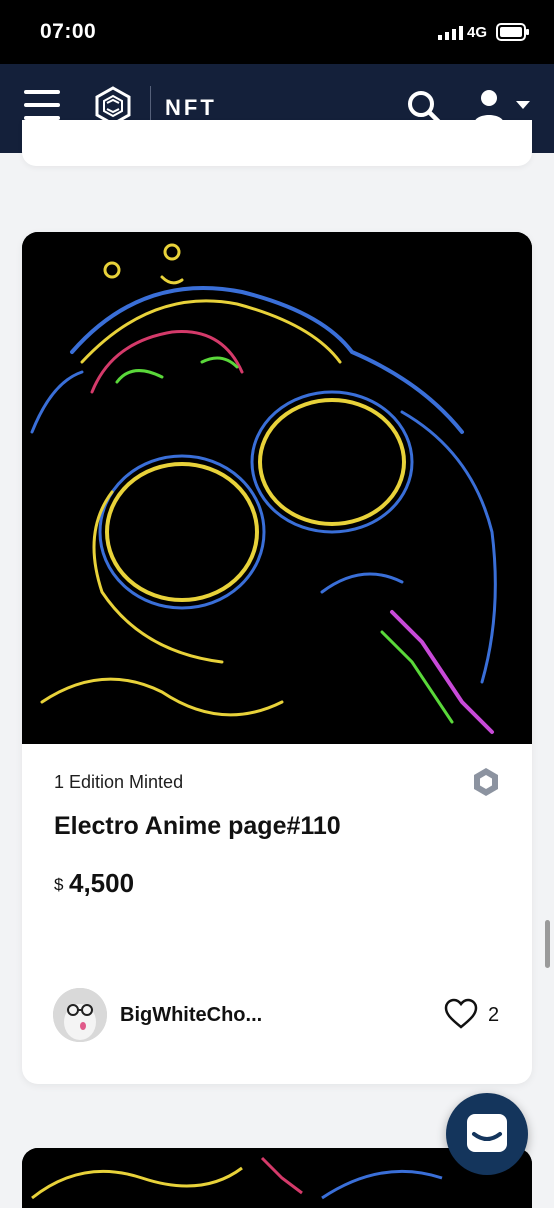 The height and width of the screenshot is (1208, 554). Describe the element at coordinates (277, 32) in the screenshot. I see `status-bar: 07:00 4G` at that location.